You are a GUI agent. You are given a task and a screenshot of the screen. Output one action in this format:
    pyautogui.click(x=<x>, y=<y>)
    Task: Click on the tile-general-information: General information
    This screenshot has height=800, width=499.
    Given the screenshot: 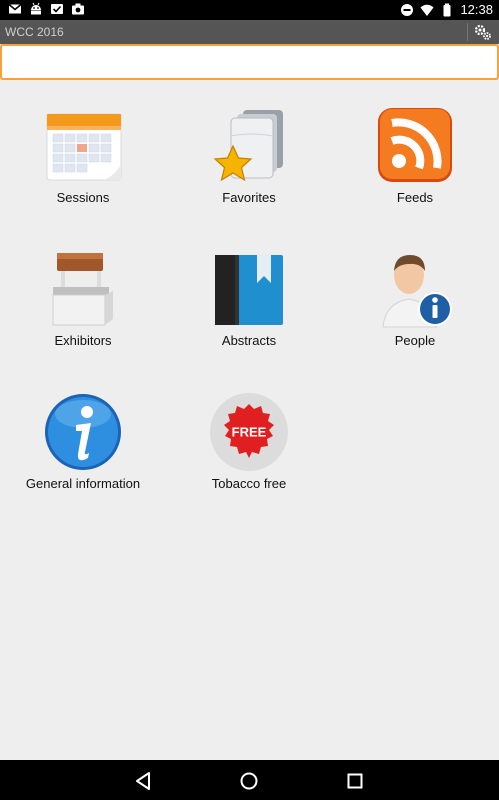 What is the action you would take?
    pyautogui.click(x=83, y=452)
    